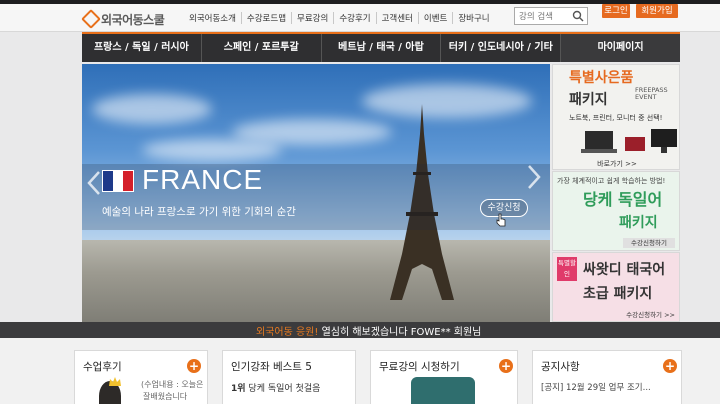 Image resolution: width=720 pixels, height=404 pixels. Describe the element at coordinates (436, 18) in the screenshot. I see `topnav-item-events: 이벤트` at that location.